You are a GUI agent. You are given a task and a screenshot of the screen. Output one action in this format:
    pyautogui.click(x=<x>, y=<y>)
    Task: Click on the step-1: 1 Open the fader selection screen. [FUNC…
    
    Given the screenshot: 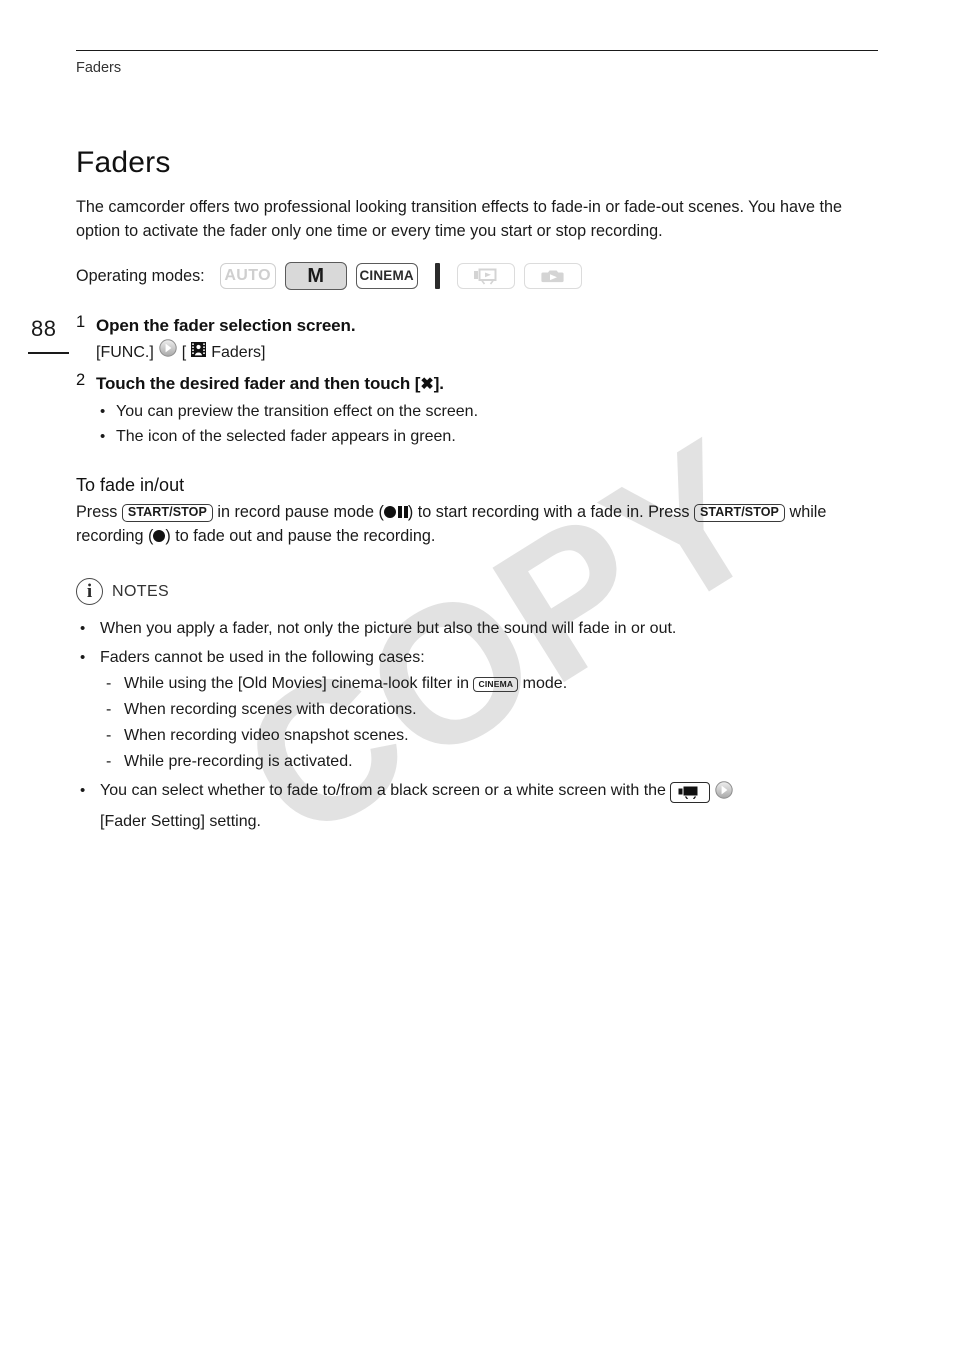 What is the action you would take?
    pyautogui.click(x=477, y=339)
    